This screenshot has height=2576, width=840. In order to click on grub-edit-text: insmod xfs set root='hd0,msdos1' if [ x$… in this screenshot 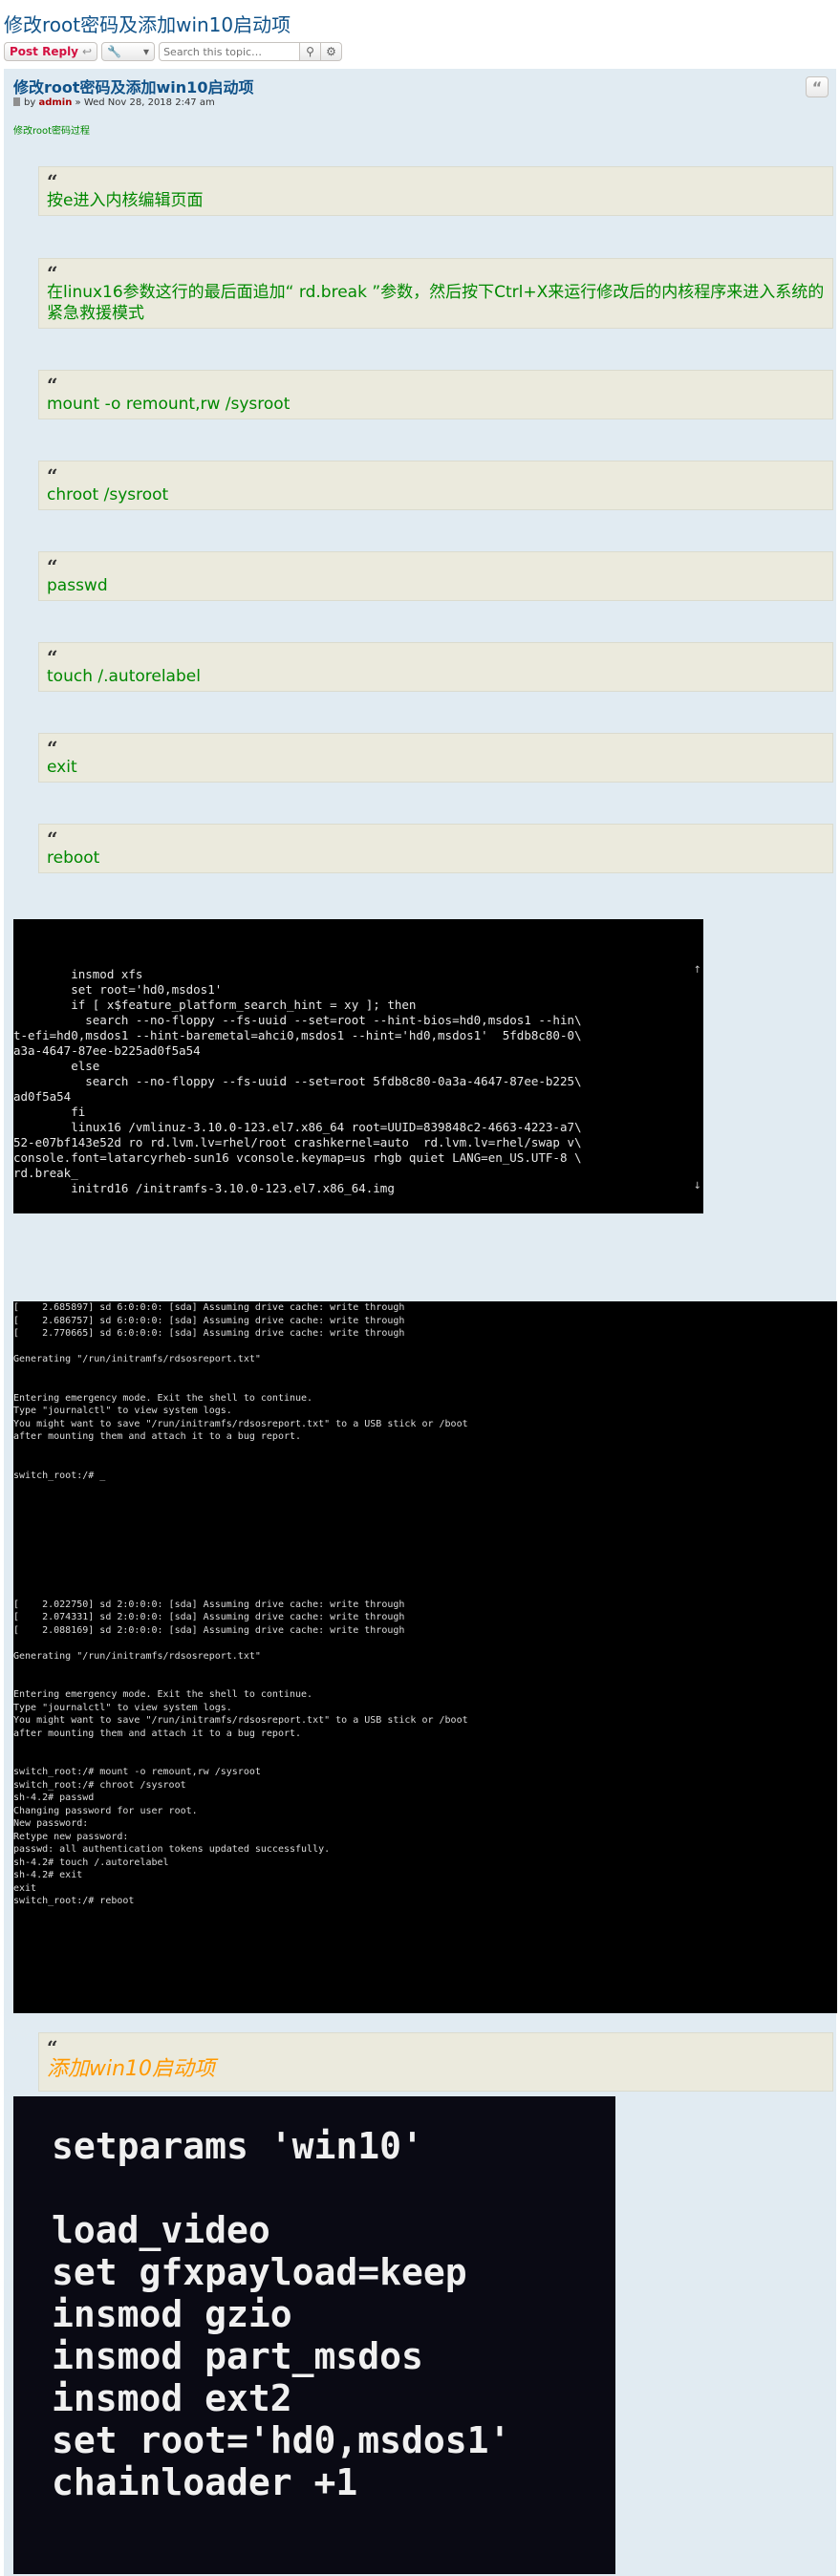, I will do `click(297, 1090)`.